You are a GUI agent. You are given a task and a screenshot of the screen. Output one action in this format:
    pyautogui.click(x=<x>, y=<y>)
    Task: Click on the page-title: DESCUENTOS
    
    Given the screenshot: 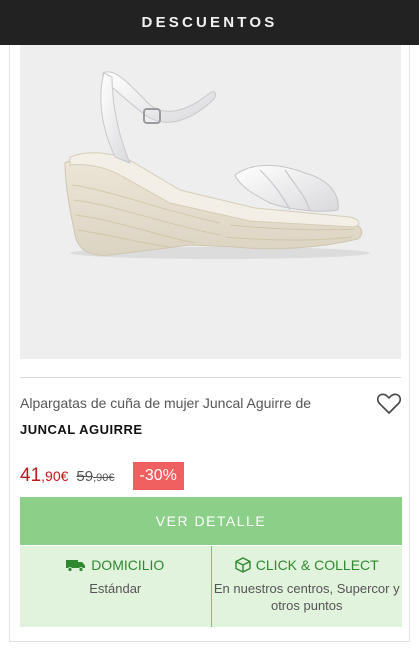 What is the action you would take?
    pyautogui.click(x=209, y=22)
    